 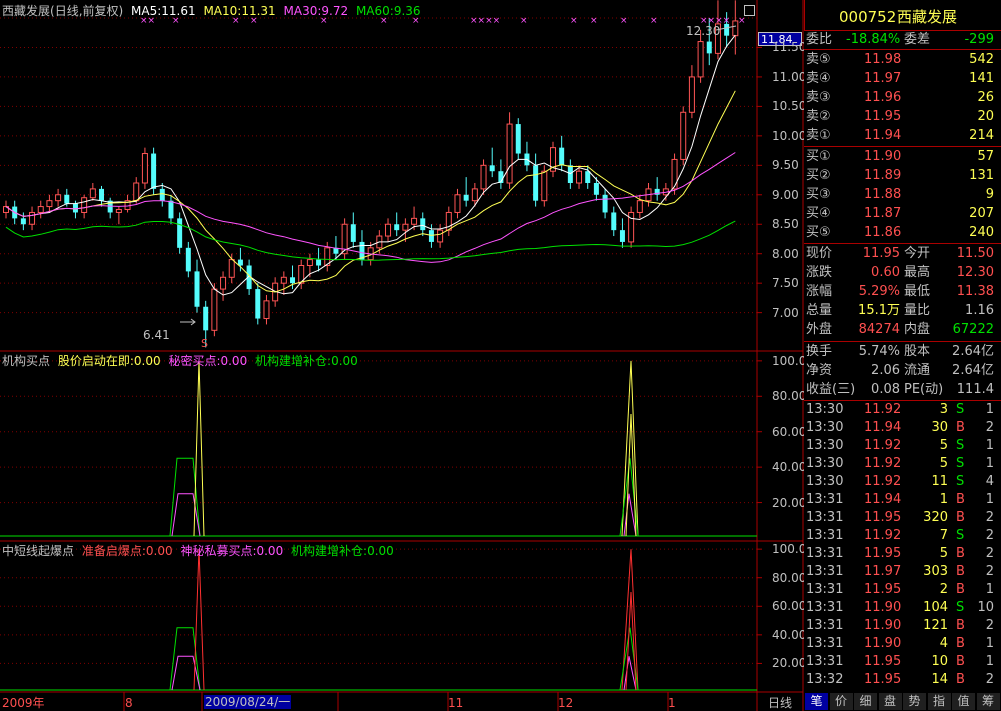 What do you see at coordinates (902, 79) in the screenshot?
I see `ask-row: 卖④ 11.97 141` at bounding box center [902, 79].